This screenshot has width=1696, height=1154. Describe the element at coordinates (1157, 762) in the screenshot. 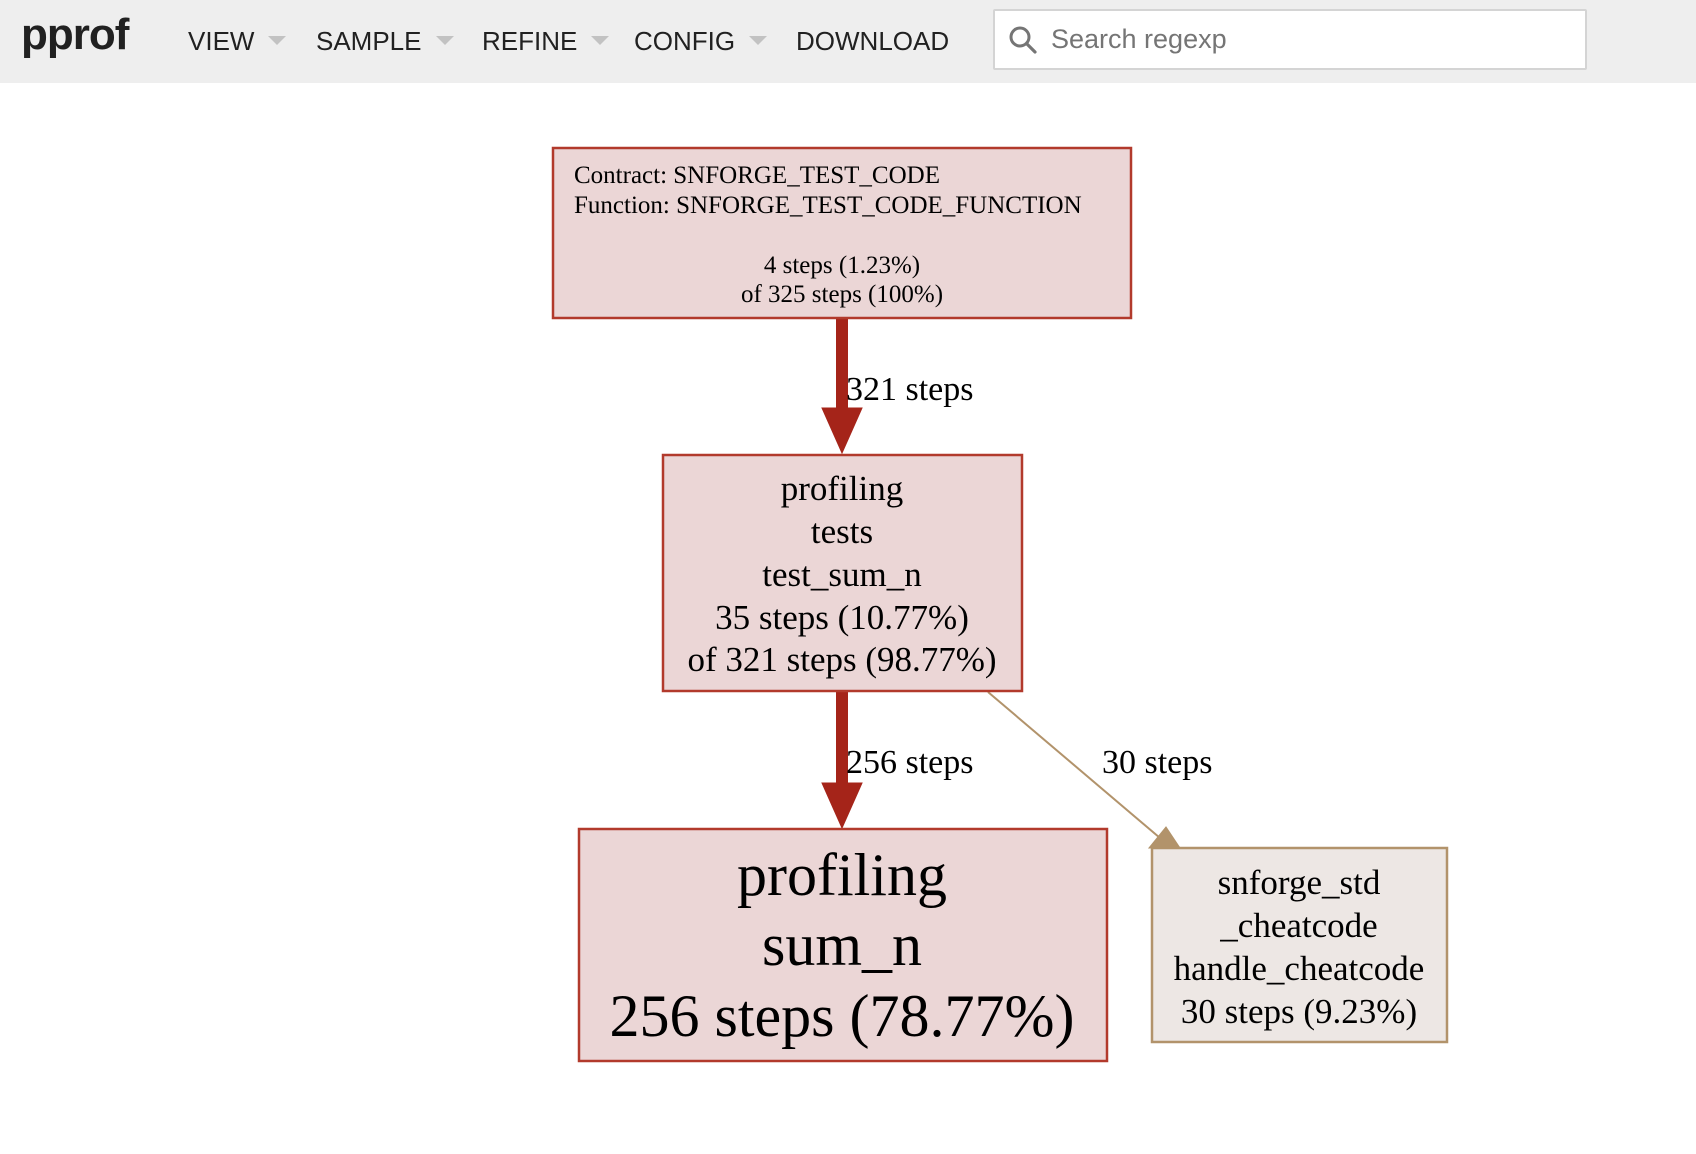

I see `edge-label: 30 steps` at that location.